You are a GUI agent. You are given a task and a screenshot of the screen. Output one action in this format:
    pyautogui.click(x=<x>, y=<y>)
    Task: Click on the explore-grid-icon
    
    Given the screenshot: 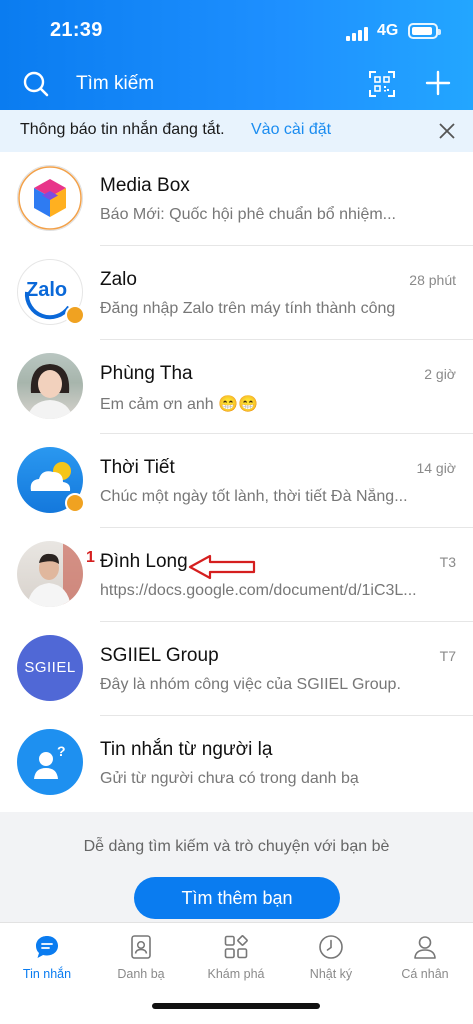 What is the action you would take?
    pyautogui.click(x=236, y=947)
    